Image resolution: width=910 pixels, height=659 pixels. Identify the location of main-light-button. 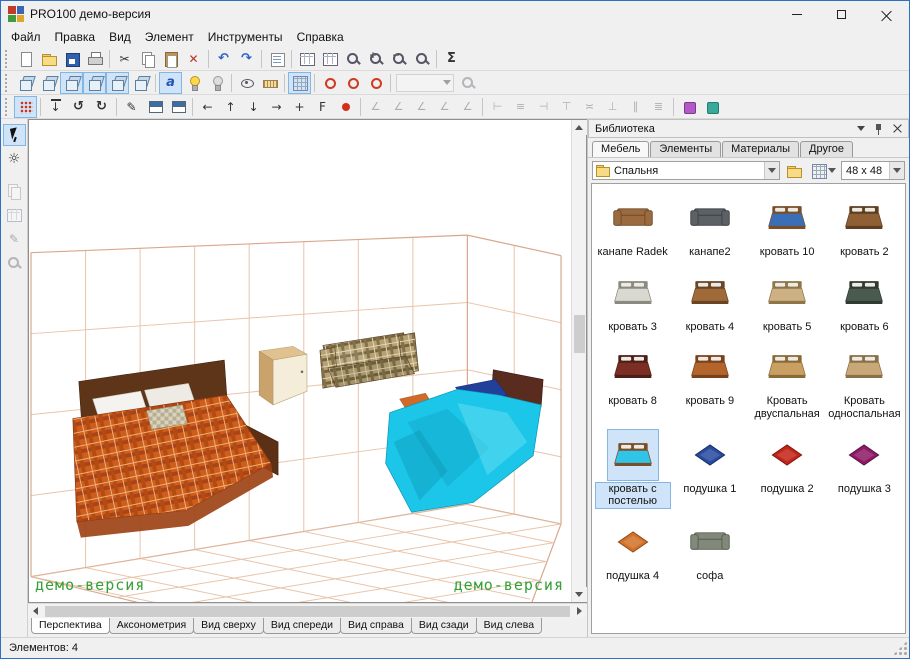
(193, 83).